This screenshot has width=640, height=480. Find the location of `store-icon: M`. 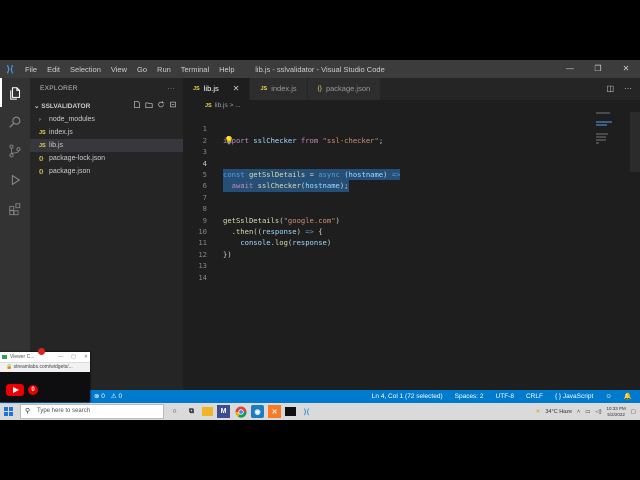

store-icon: M is located at coordinates (223, 411).